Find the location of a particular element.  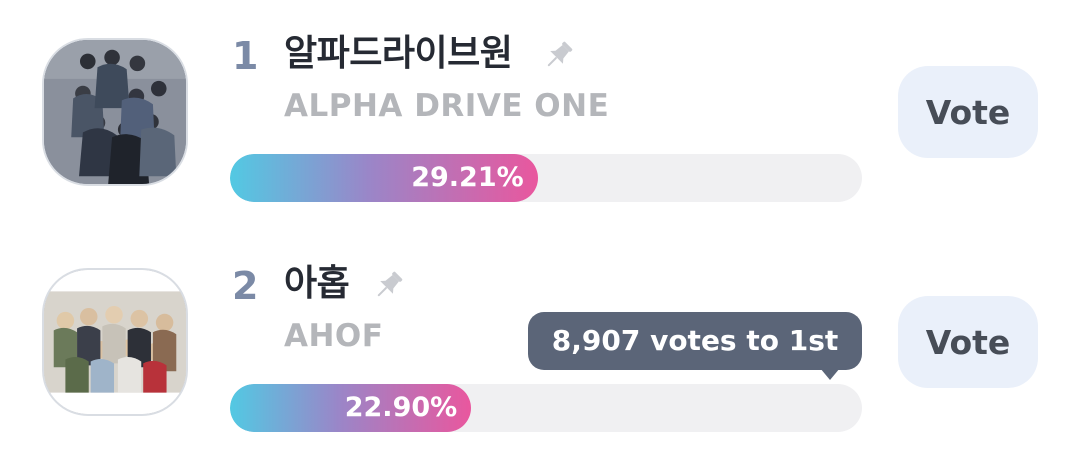

artist-name-korean: 아홉 is located at coordinates (317, 283).